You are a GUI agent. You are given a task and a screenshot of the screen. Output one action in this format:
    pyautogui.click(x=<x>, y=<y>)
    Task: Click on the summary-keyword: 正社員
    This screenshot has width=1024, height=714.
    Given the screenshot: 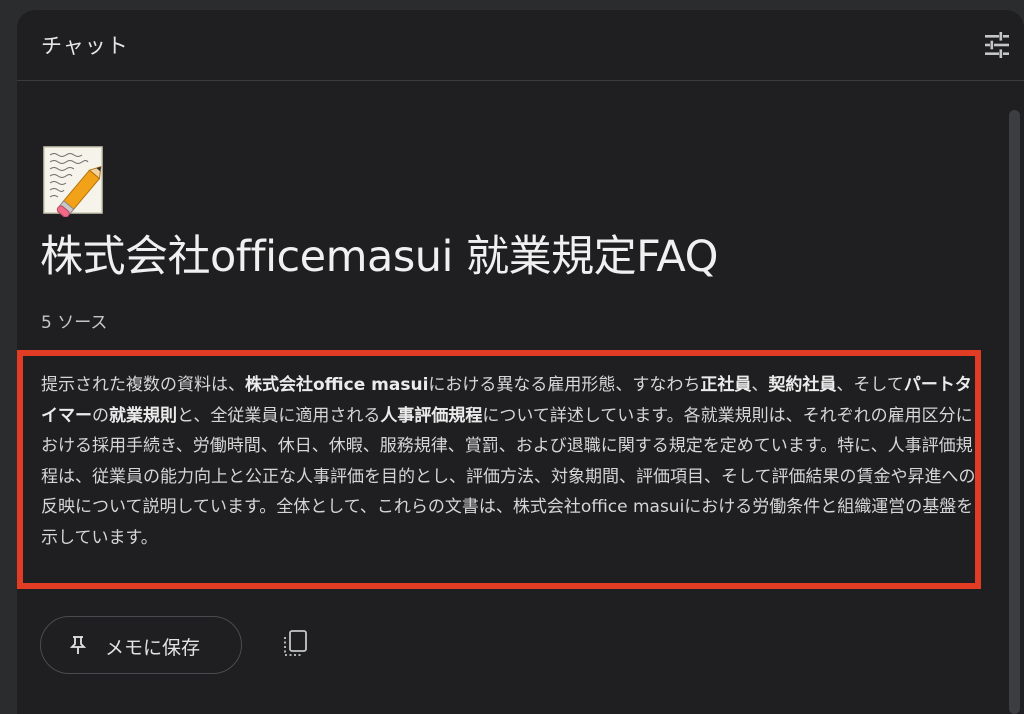 What is the action you would take?
    pyautogui.click(x=726, y=385)
    